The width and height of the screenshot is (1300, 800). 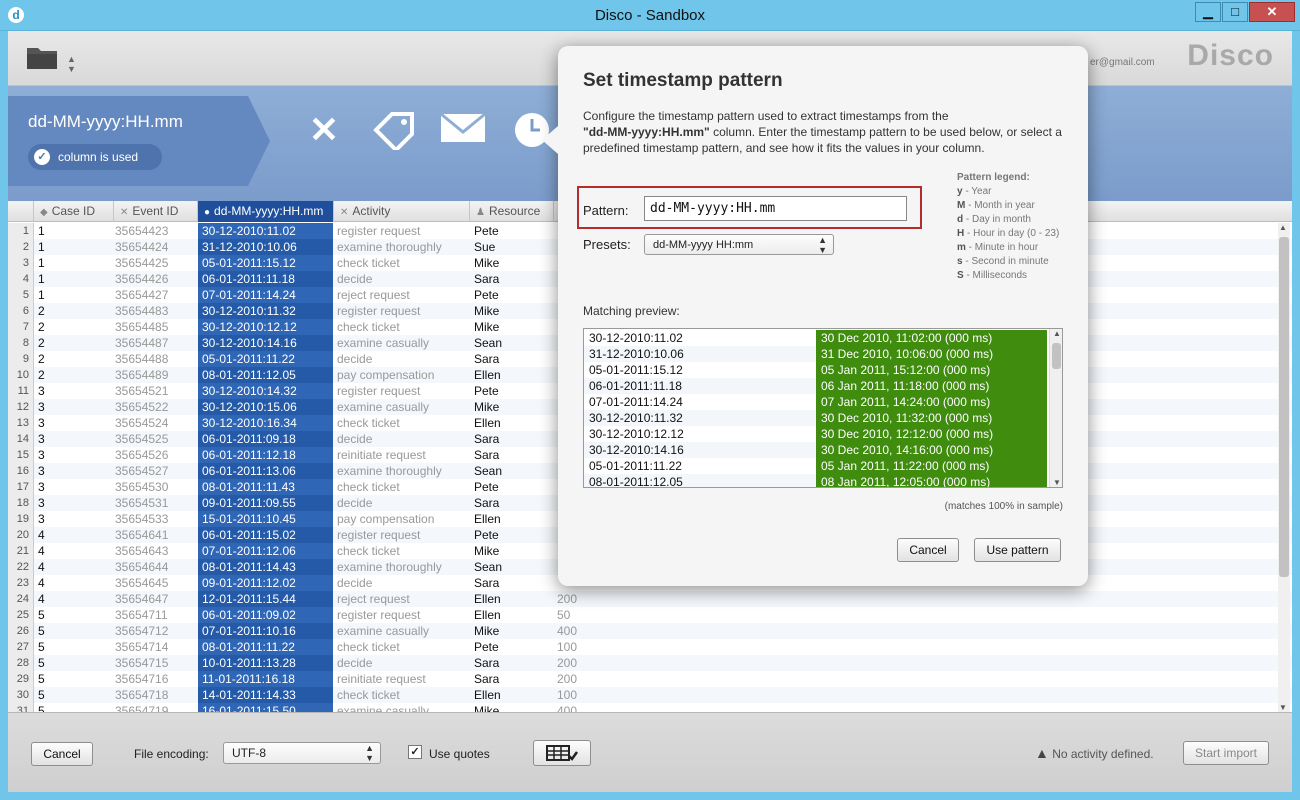 What do you see at coordinates (265, 359) in the screenshot?
I see `timestamp-cell: 05-01-2011:11.22` at bounding box center [265, 359].